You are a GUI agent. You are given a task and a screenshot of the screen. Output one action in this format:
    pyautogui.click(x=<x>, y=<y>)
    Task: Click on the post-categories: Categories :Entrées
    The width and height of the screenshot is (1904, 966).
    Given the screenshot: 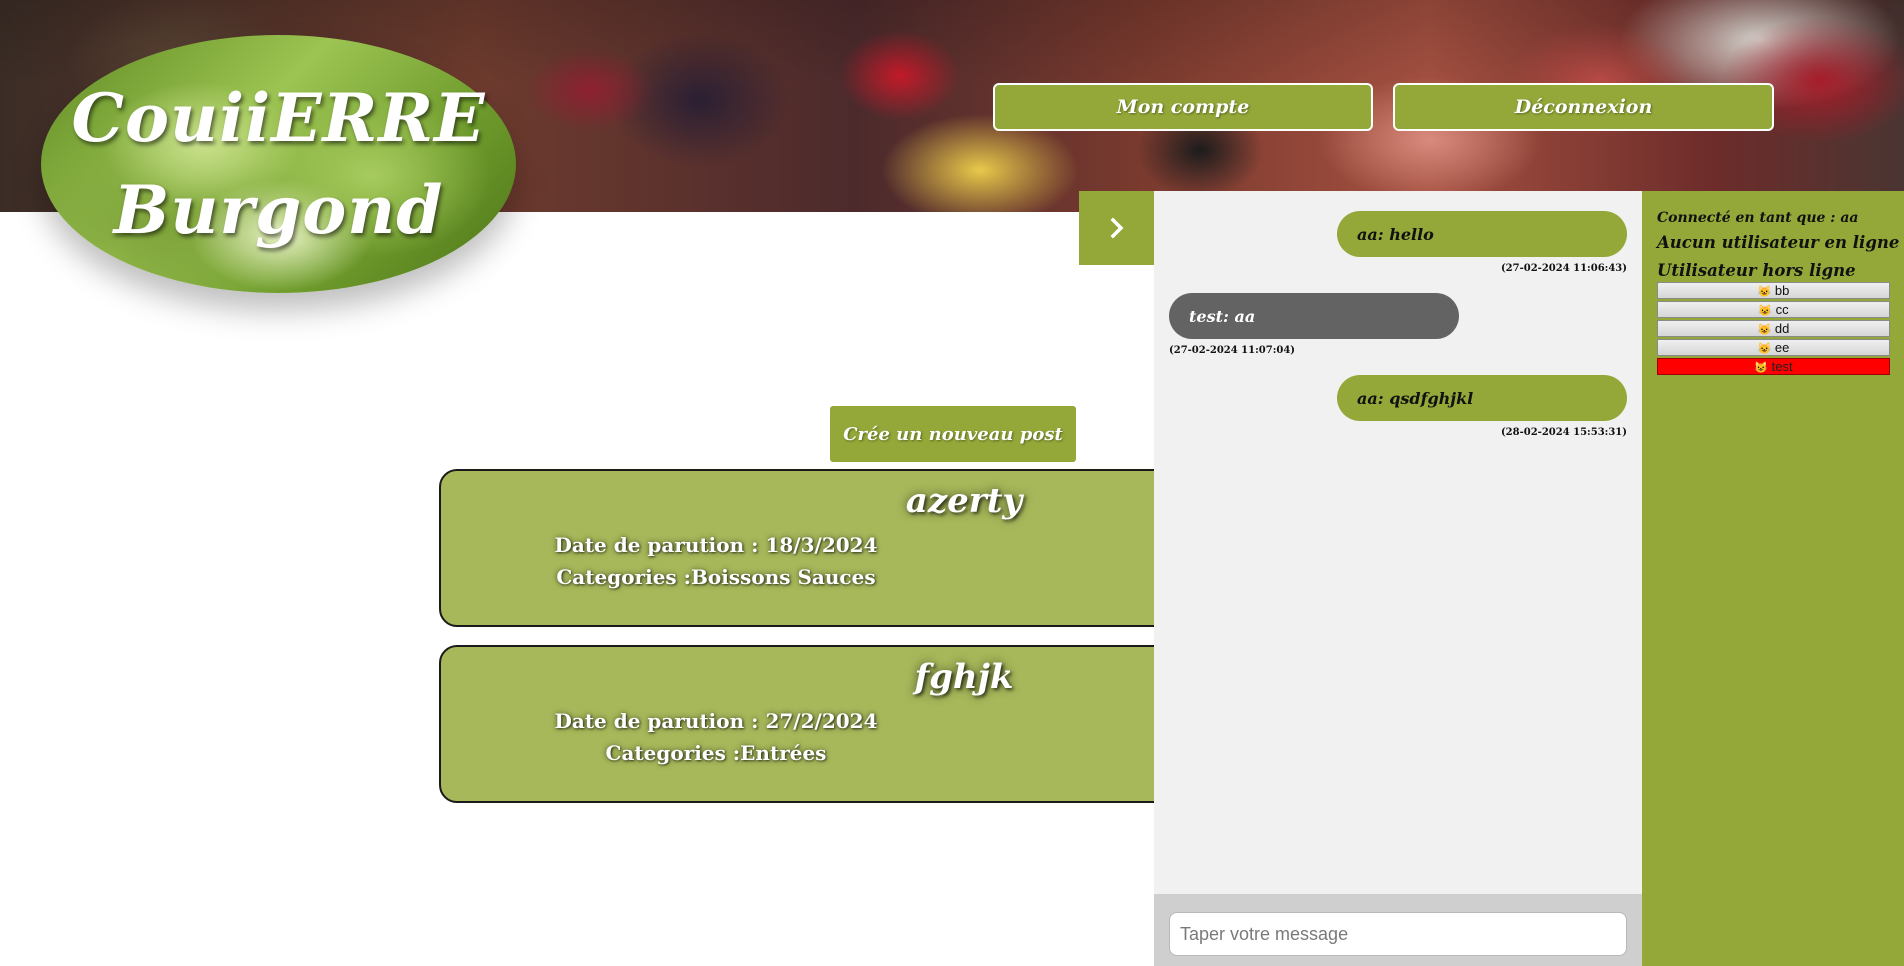 What is the action you would take?
    pyautogui.click(x=716, y=753)
    